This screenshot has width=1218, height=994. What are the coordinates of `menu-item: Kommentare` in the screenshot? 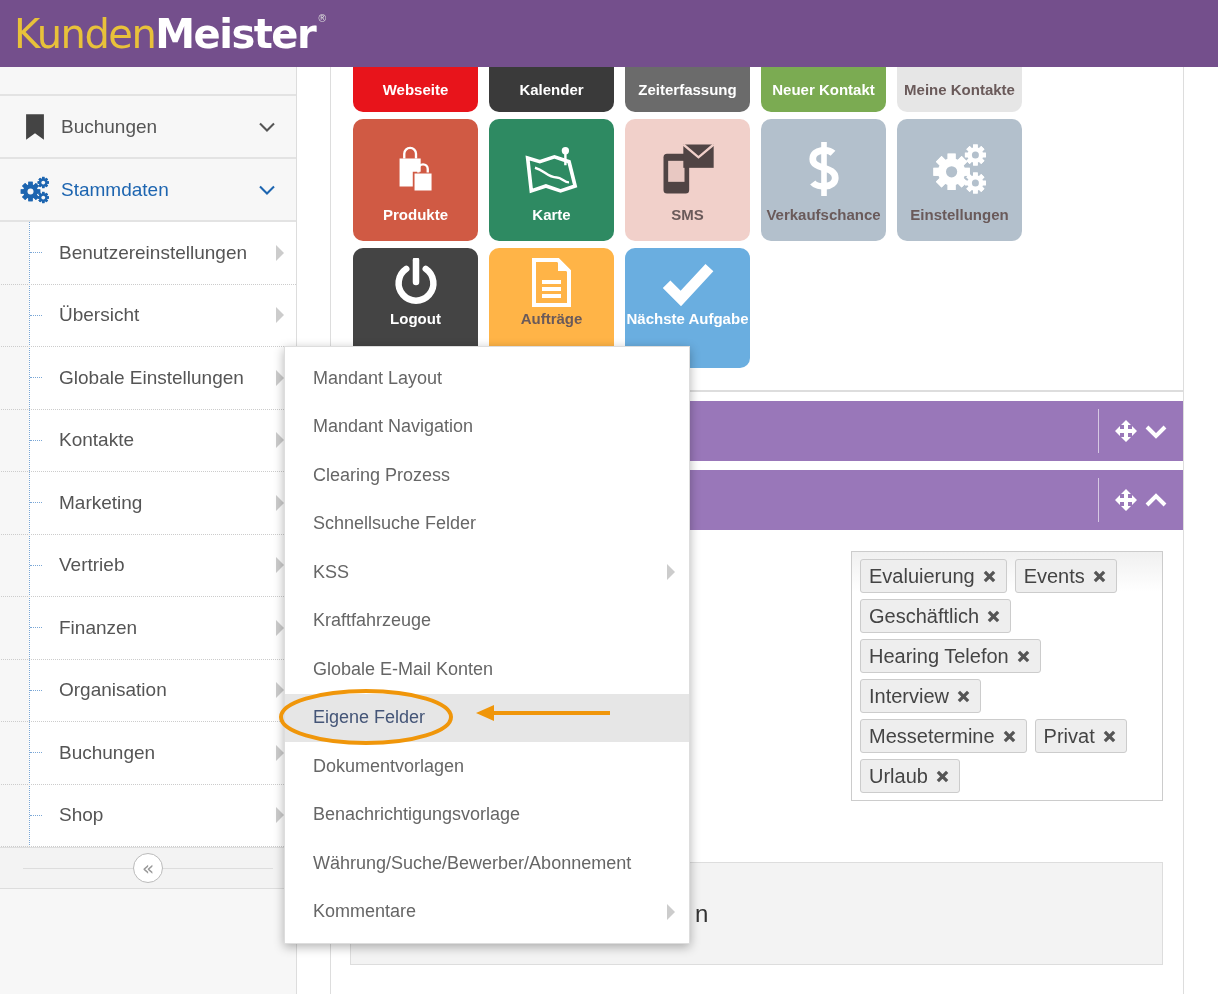 It's located at (487, 911).